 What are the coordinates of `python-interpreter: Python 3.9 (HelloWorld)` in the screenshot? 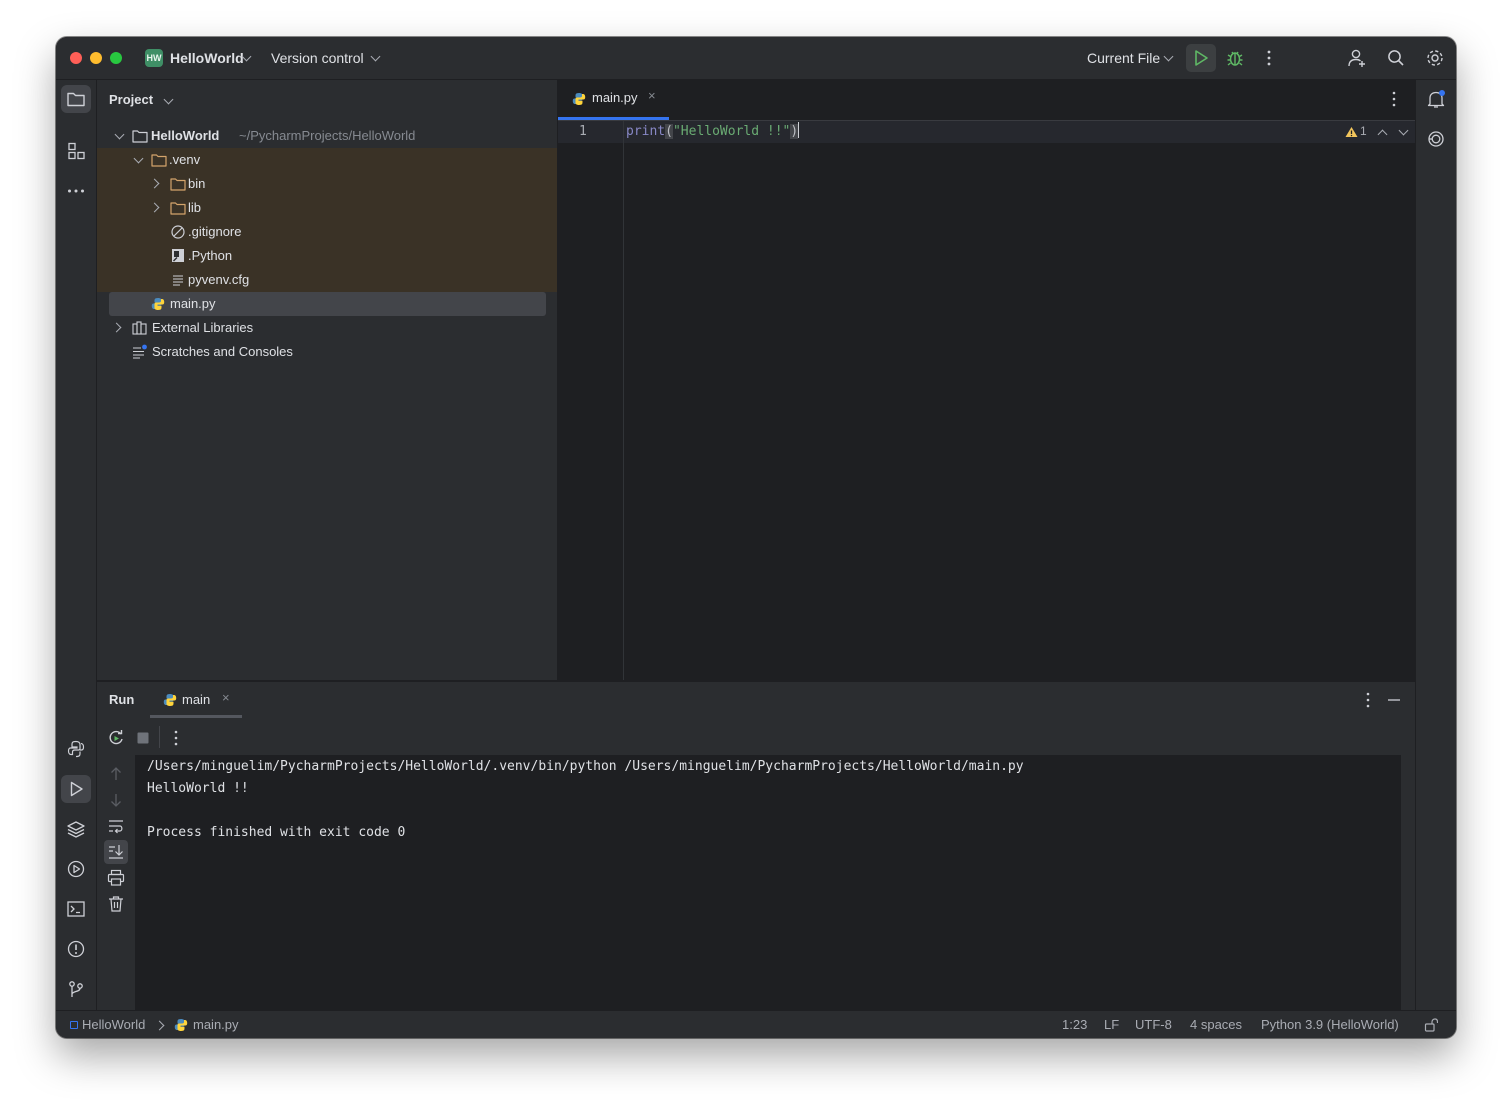 It's located at (1330, 1024).